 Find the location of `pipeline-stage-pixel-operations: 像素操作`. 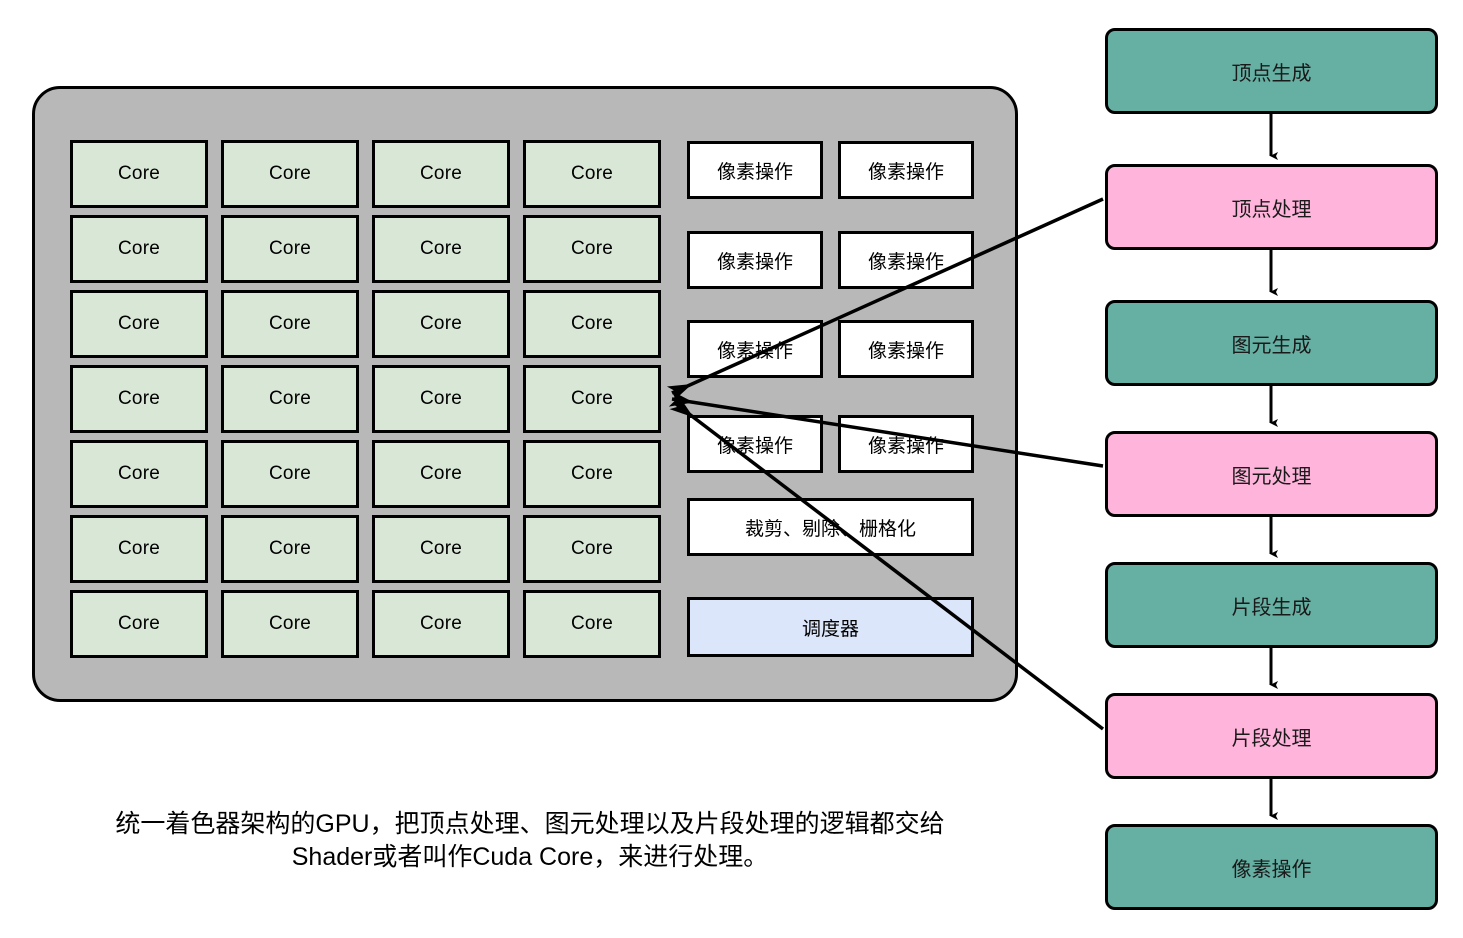

pipeline-stage-pixel-operations: 像素操作 is located at coordinates (1271, 867).